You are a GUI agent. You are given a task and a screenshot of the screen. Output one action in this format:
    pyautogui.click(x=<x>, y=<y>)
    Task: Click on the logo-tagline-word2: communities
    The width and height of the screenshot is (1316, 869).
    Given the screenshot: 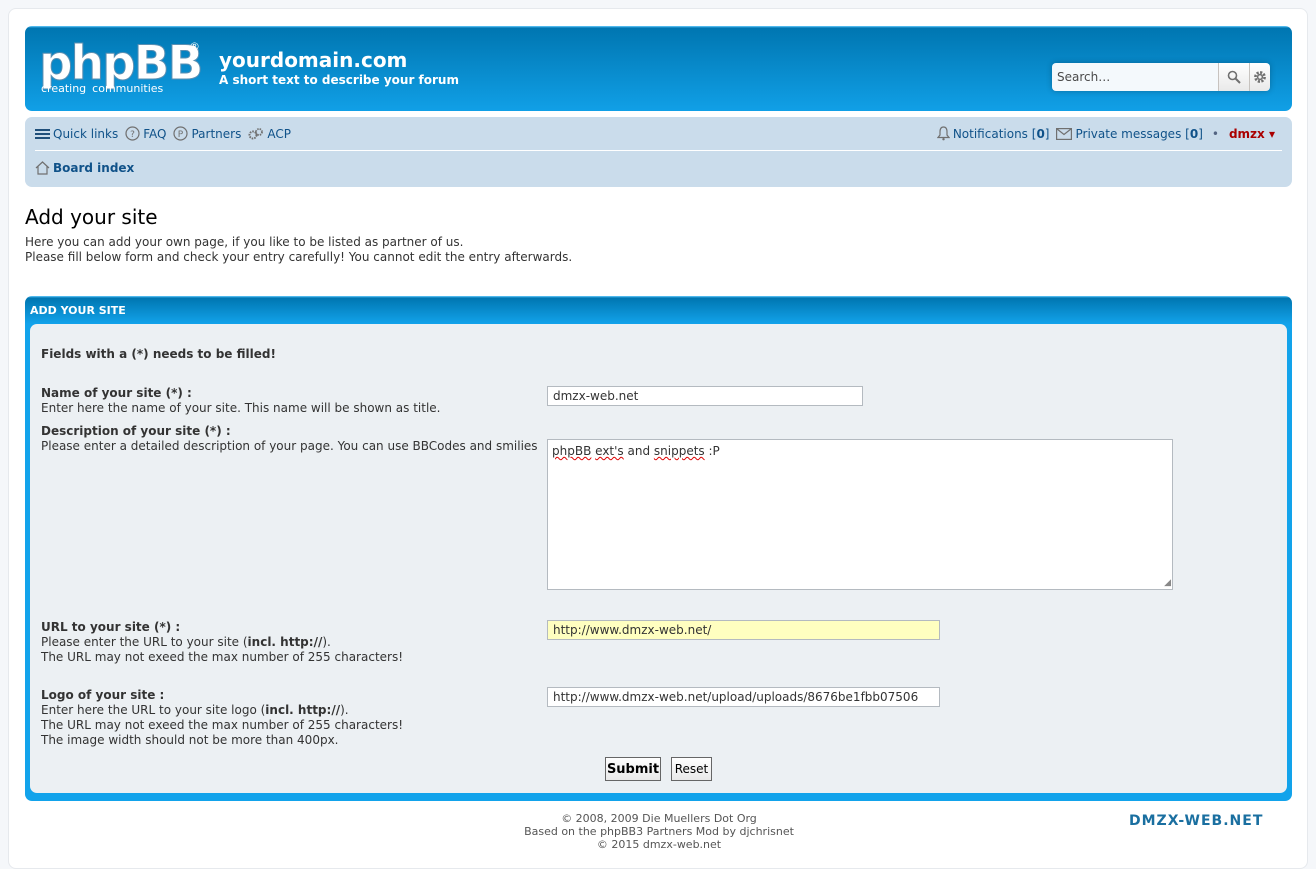 What is the action you would take?
    pyautogui.click(x=128, y=88)
    